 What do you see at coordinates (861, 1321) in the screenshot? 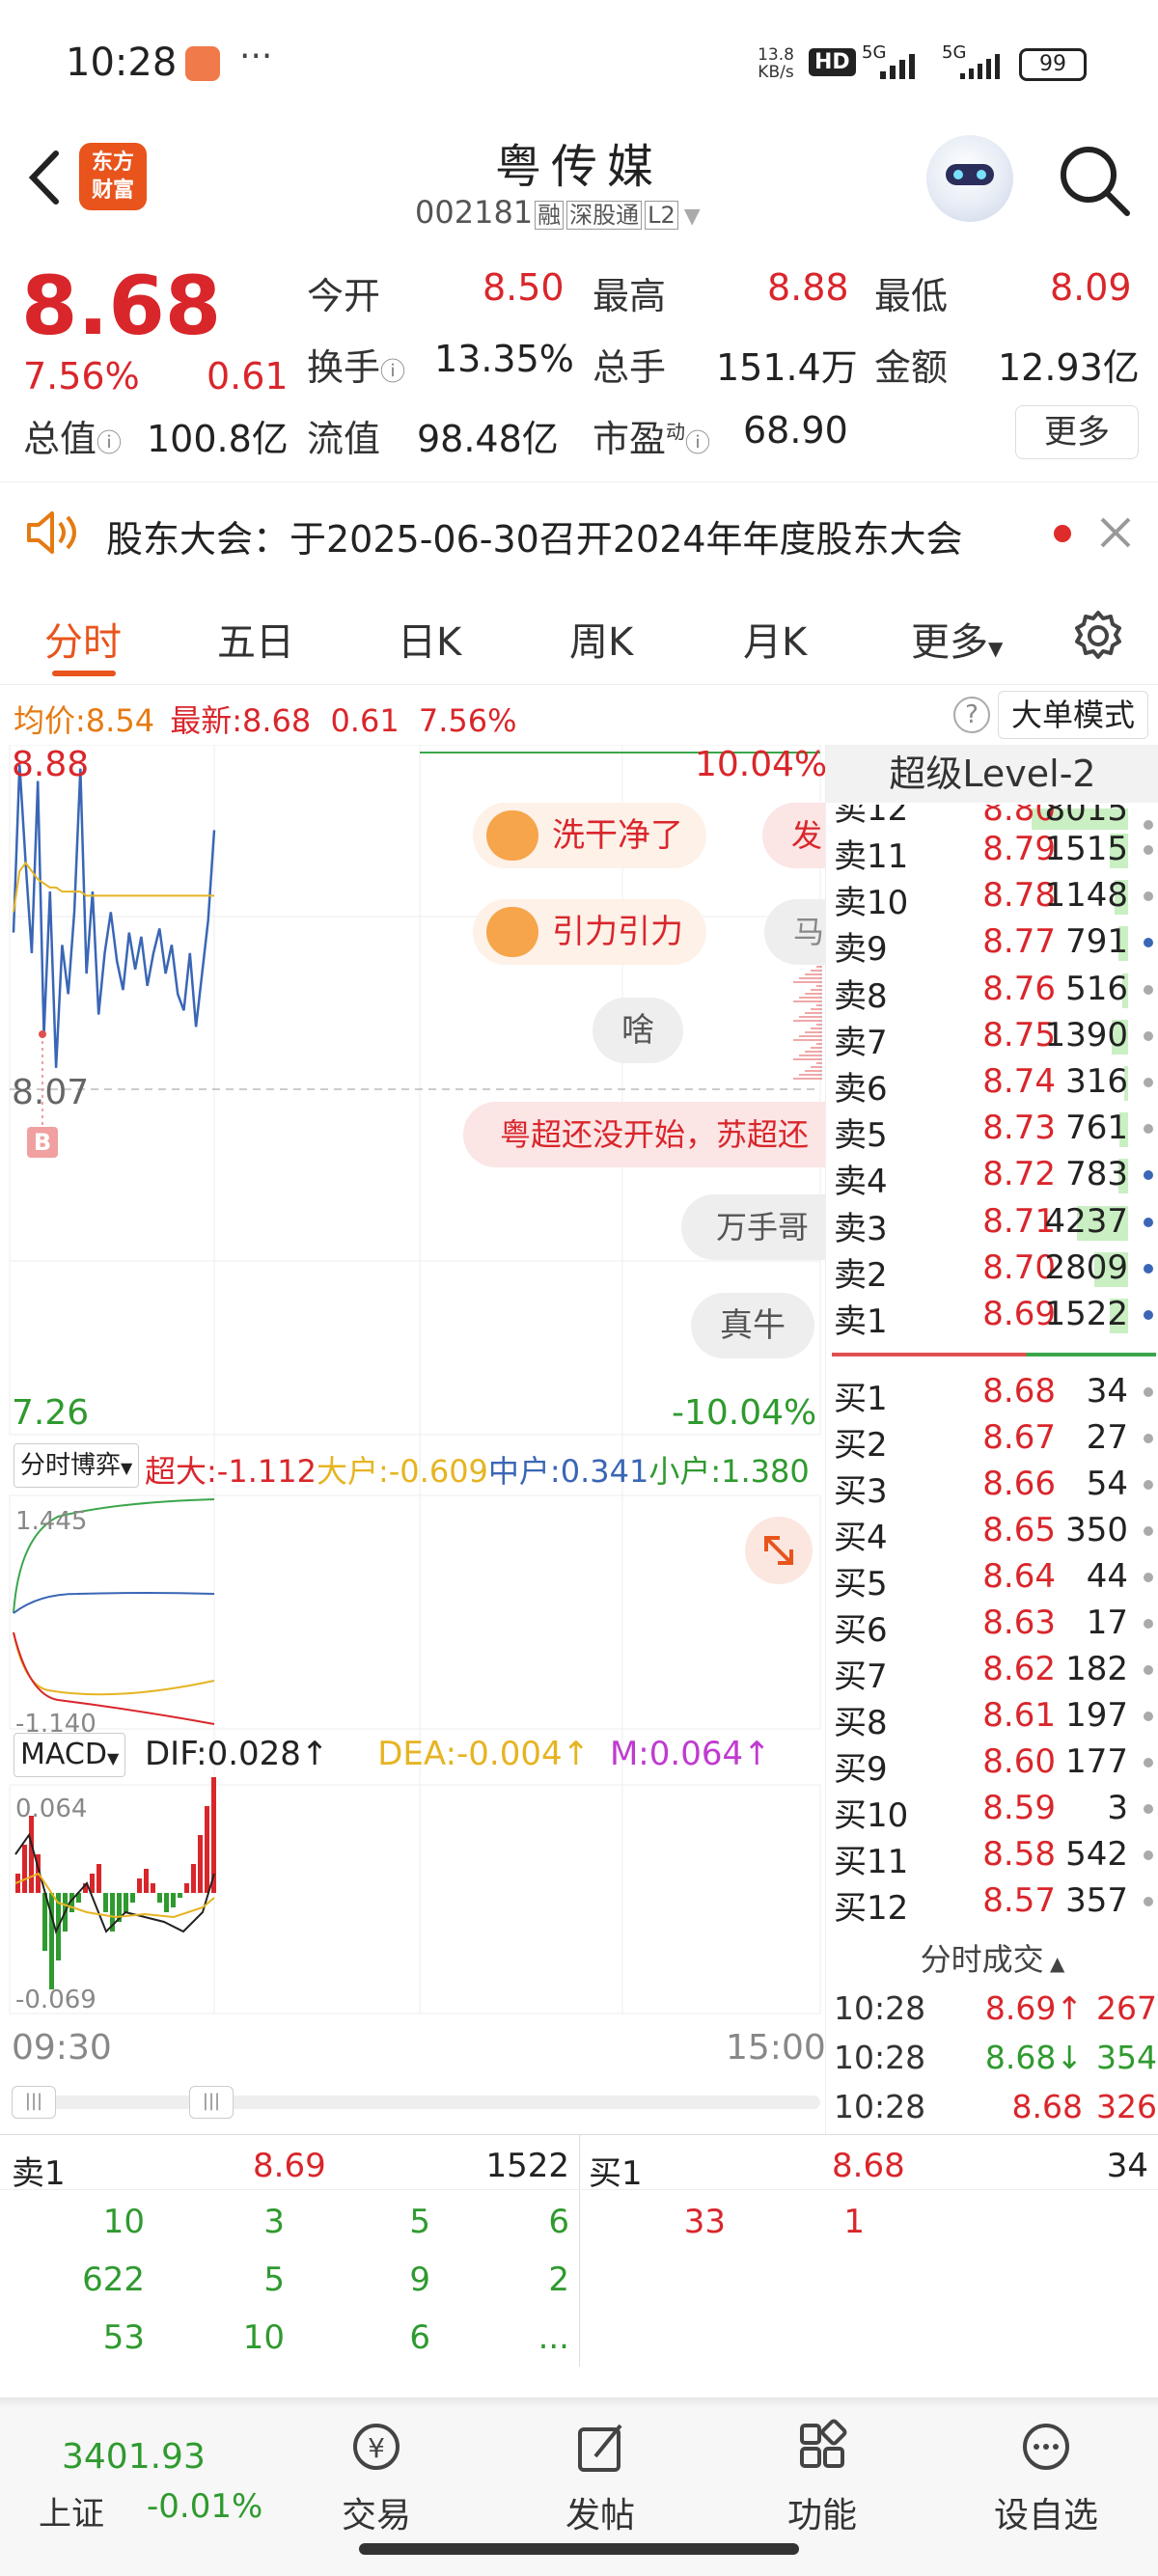
I see `ask-label: 卖1` at bounding box center [861, 1321].